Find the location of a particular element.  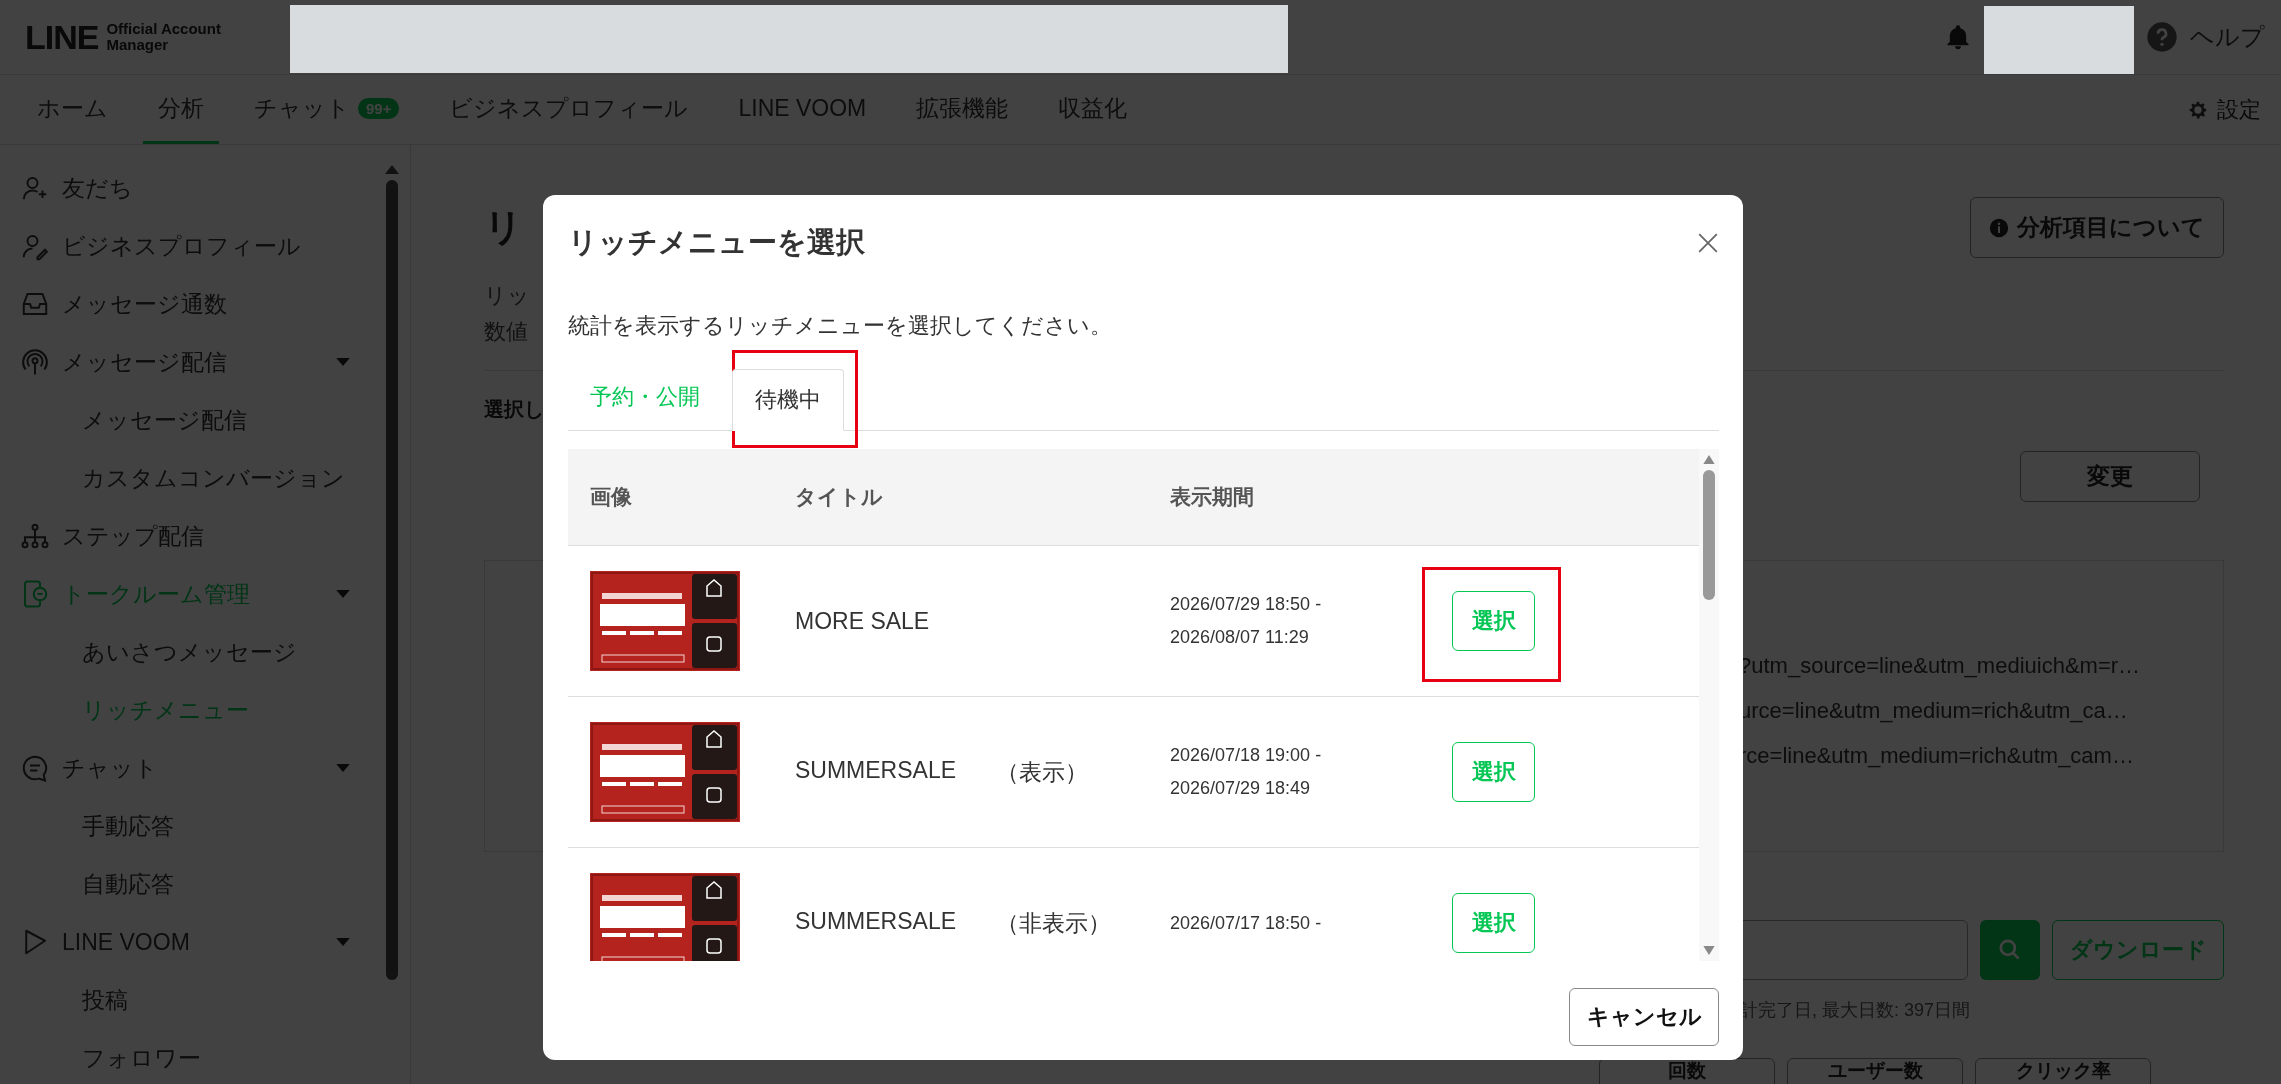

page-title: リ is located at coordinates (503, 227).